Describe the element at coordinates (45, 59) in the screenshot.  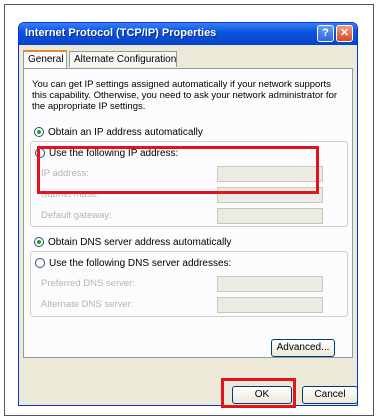
I see `tab-general: General` at that location.